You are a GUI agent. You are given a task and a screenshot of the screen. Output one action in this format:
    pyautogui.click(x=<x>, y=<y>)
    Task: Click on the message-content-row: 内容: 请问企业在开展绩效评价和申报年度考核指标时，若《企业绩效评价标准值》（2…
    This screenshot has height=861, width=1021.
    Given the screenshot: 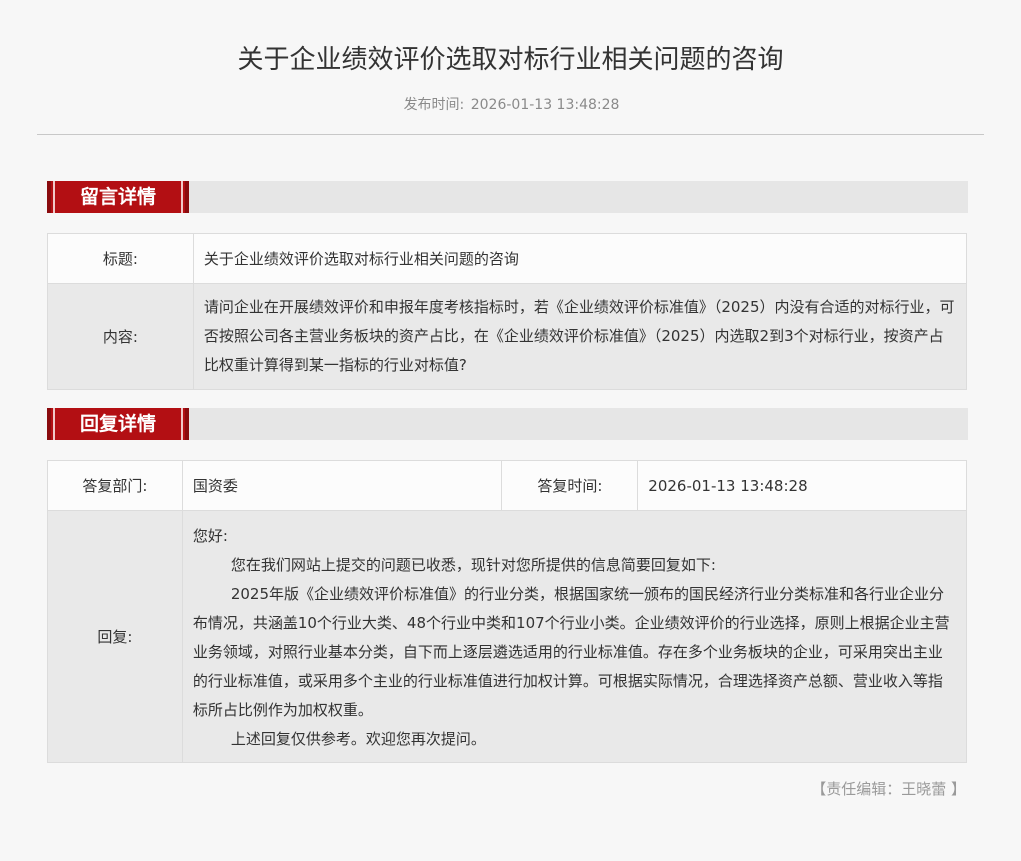 What is the action you would take?
    pyautogui.click(x=507, y=336)
    